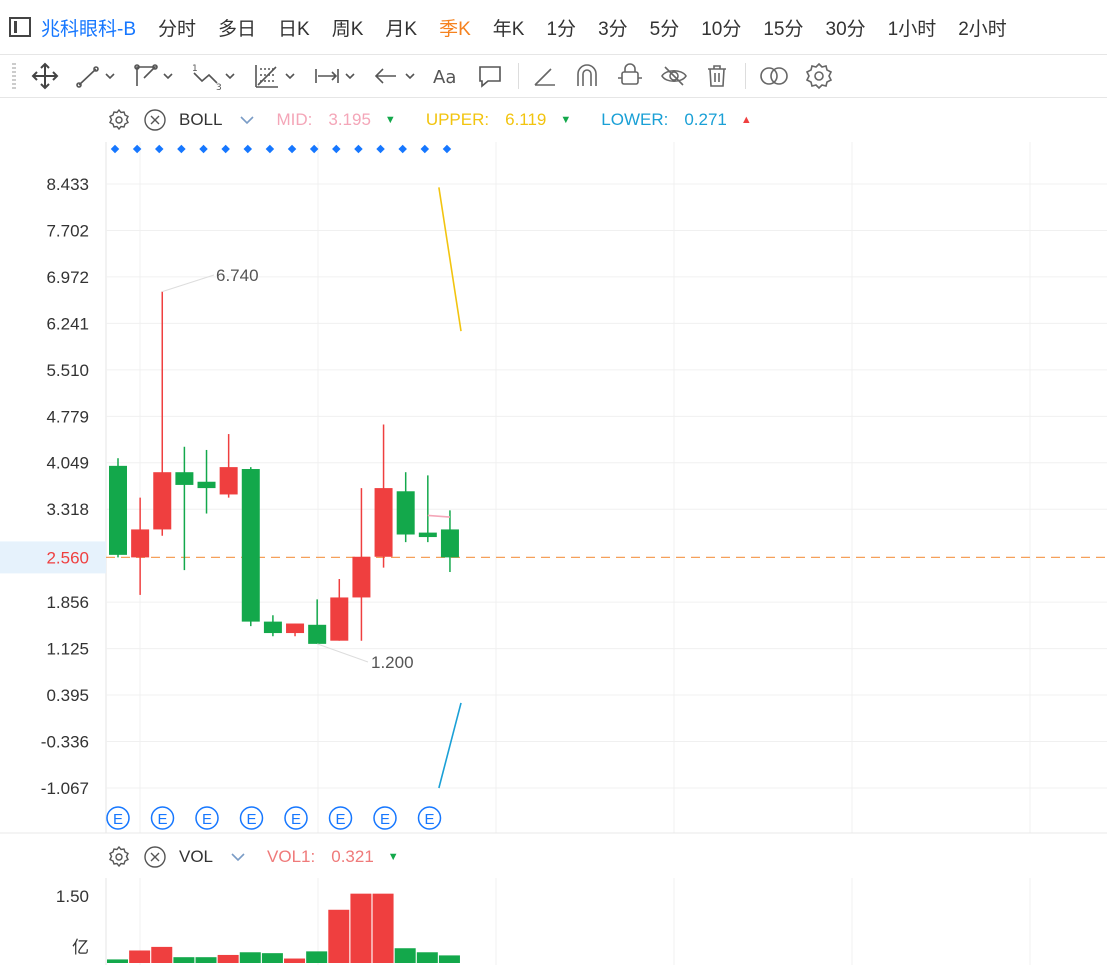 The height and width of the screenshot is (968, 1107). Describe the element at coordinates (67, 649) in the screenshot. I see `y-tick-label: 1.125` at that location.